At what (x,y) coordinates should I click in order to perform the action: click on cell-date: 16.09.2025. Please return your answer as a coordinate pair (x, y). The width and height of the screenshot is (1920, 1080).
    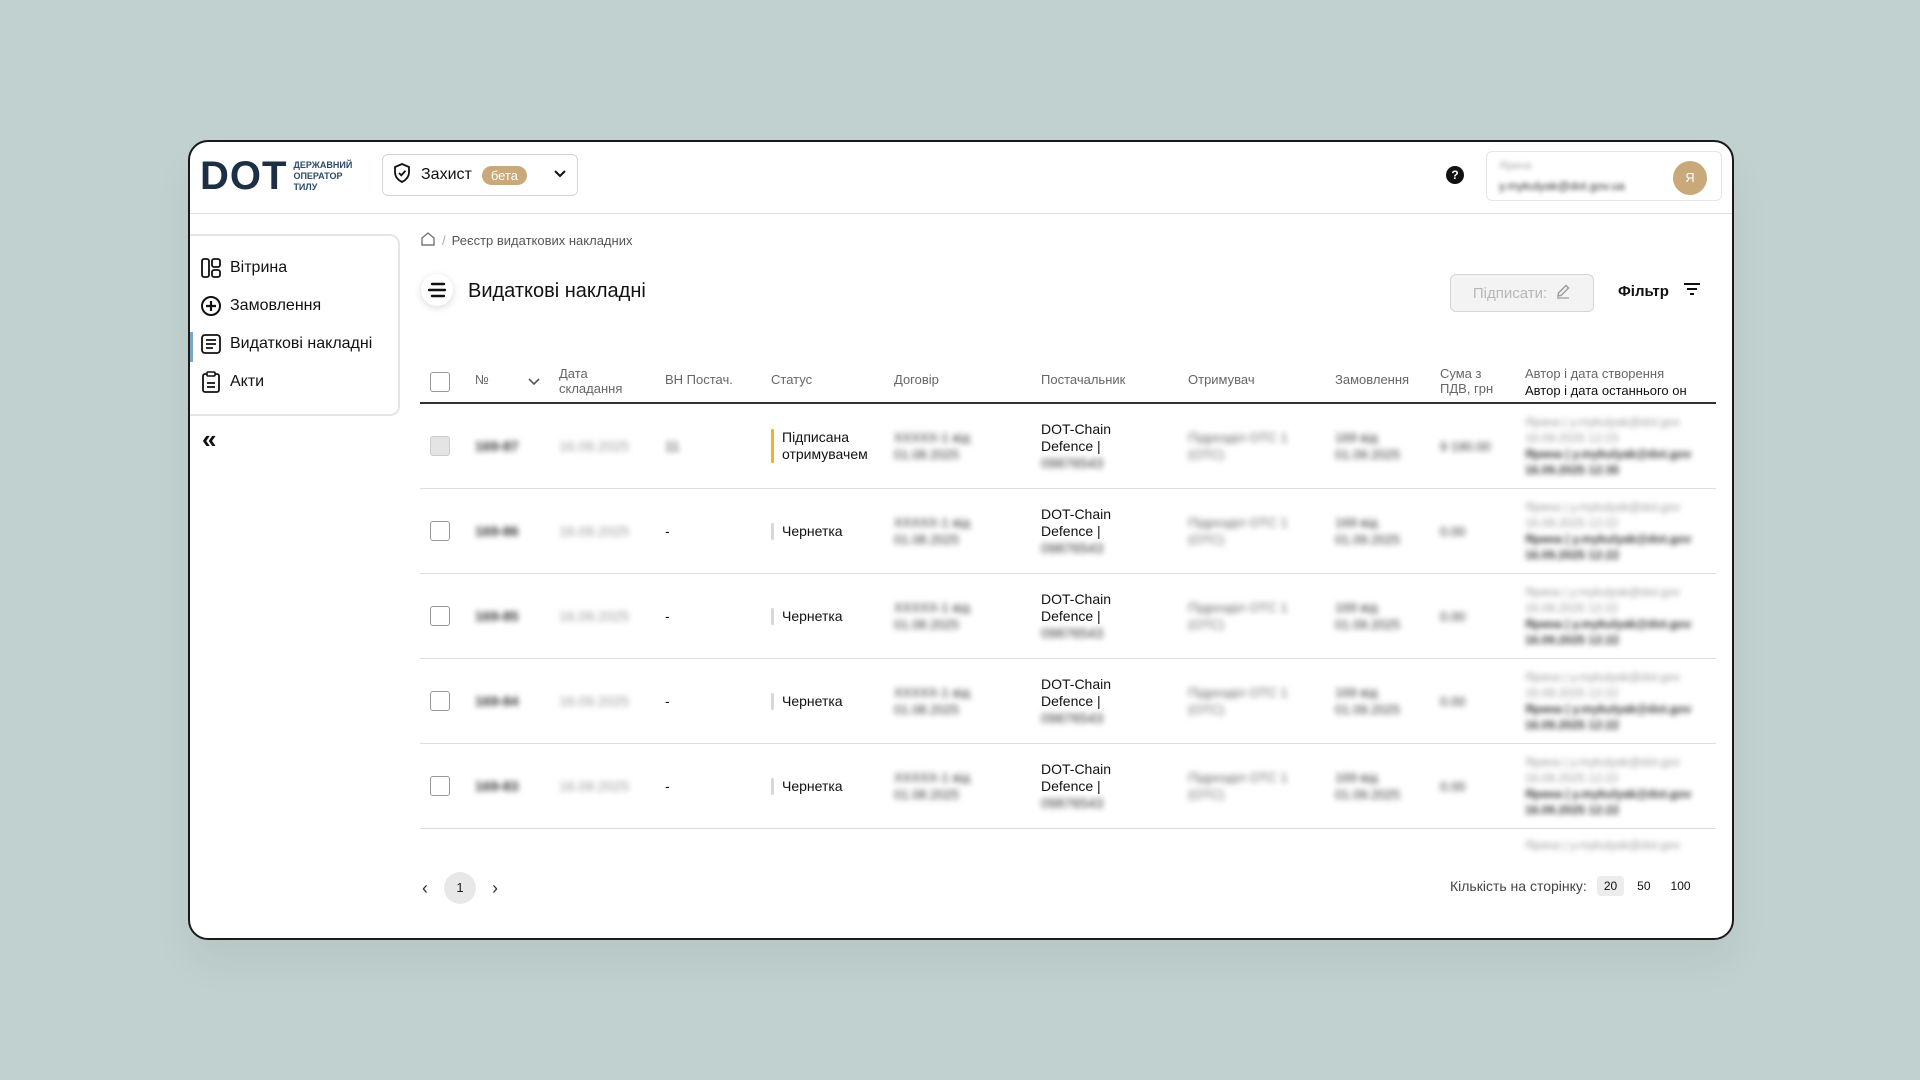
    Looking at the image, I should click on (594, 786).